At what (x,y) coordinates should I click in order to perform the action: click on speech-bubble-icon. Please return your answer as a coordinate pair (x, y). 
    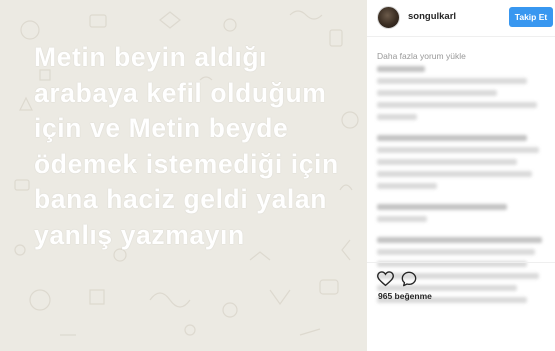
    Looking at the image, I should click on (409, 279).